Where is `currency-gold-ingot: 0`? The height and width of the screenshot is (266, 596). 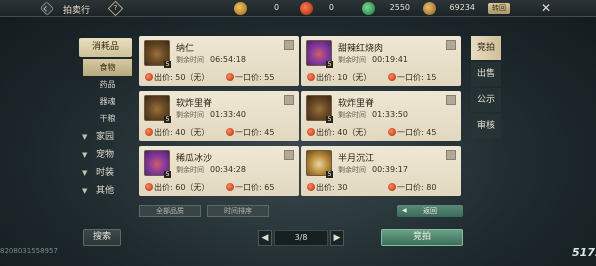
currency-gold-ingot: 0 is located at coordinates (269, 8).